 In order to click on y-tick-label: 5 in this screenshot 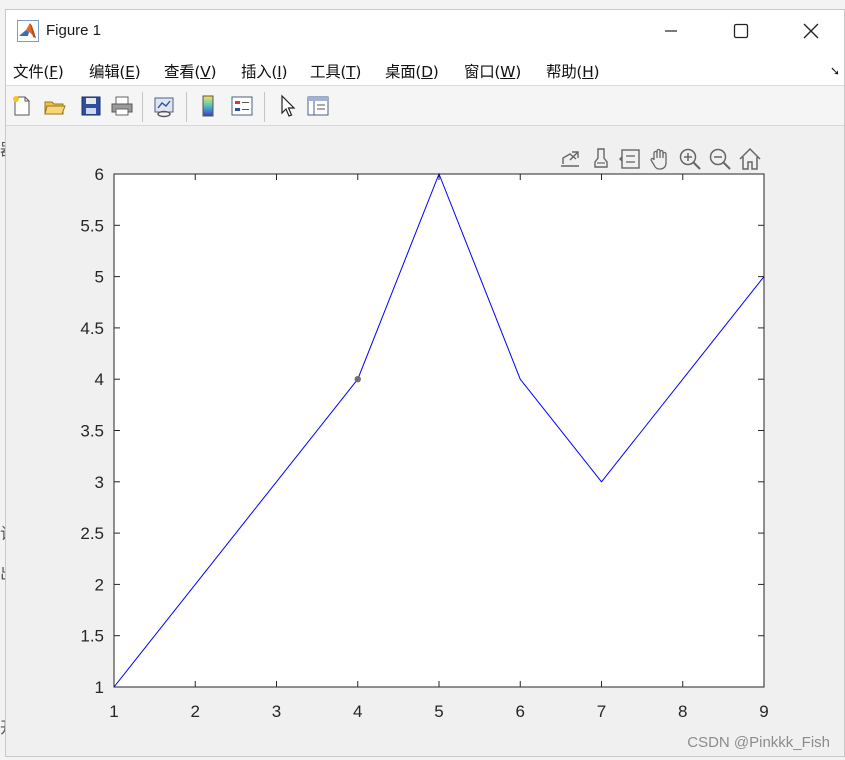, I will do `click(99, 277)`.